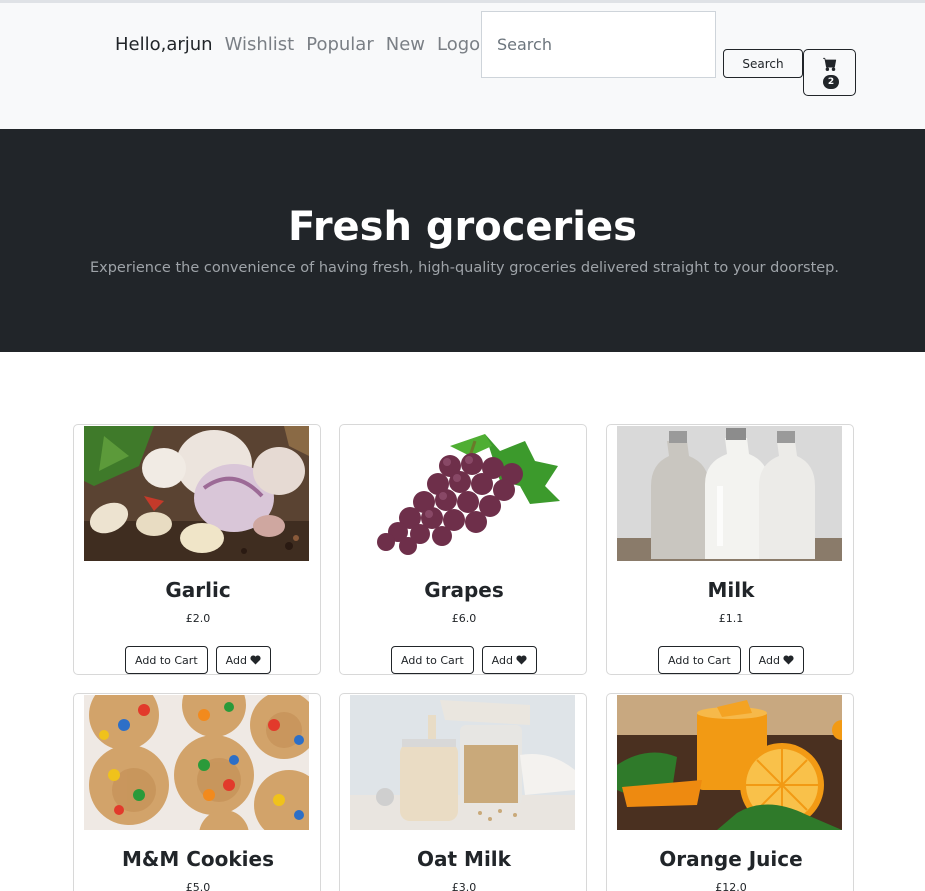  I want to click on user-greeting: Hello,arjun, so click(164, 44).